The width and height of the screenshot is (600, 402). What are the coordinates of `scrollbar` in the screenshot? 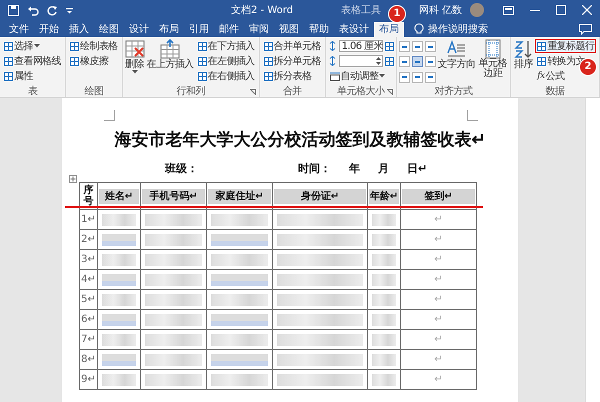 It's located at (592, 250).